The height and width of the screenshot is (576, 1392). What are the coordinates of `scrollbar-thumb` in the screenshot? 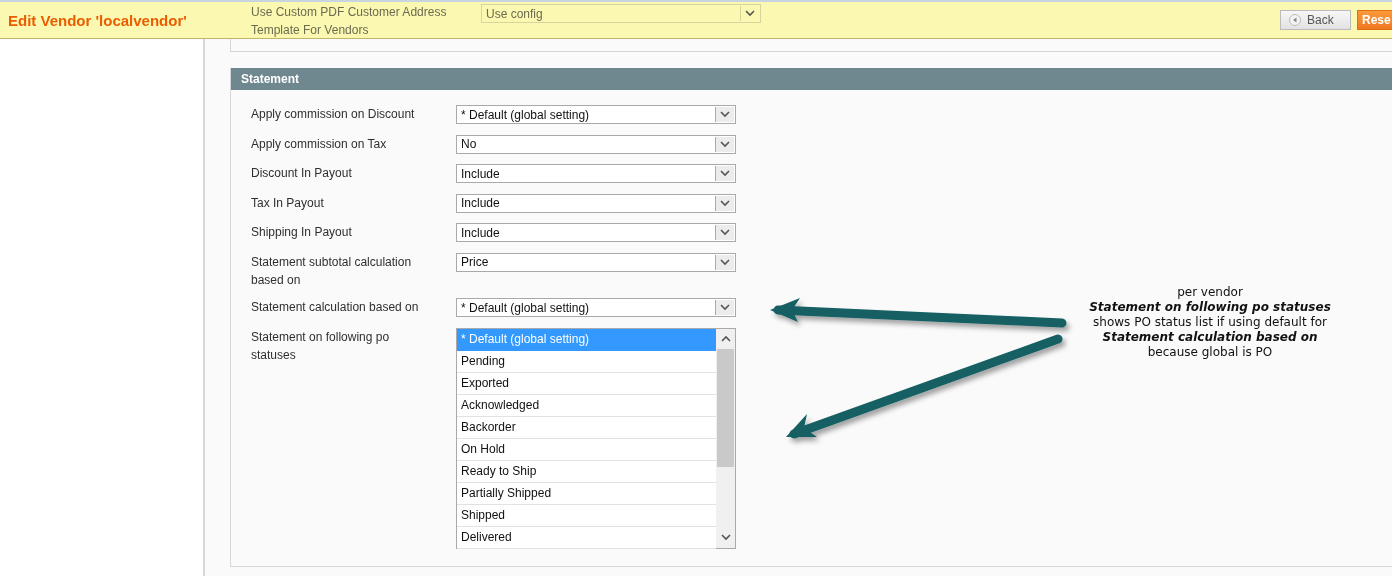 It's located at (725, 407).